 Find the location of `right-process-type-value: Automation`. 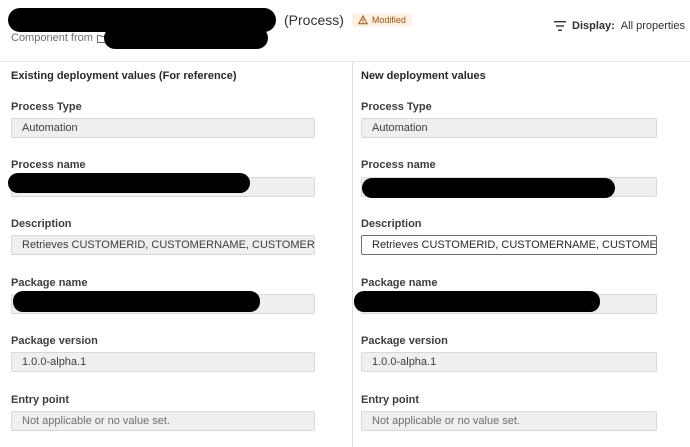

right-process-type-value: Automation is located at coordinates (509, 128).